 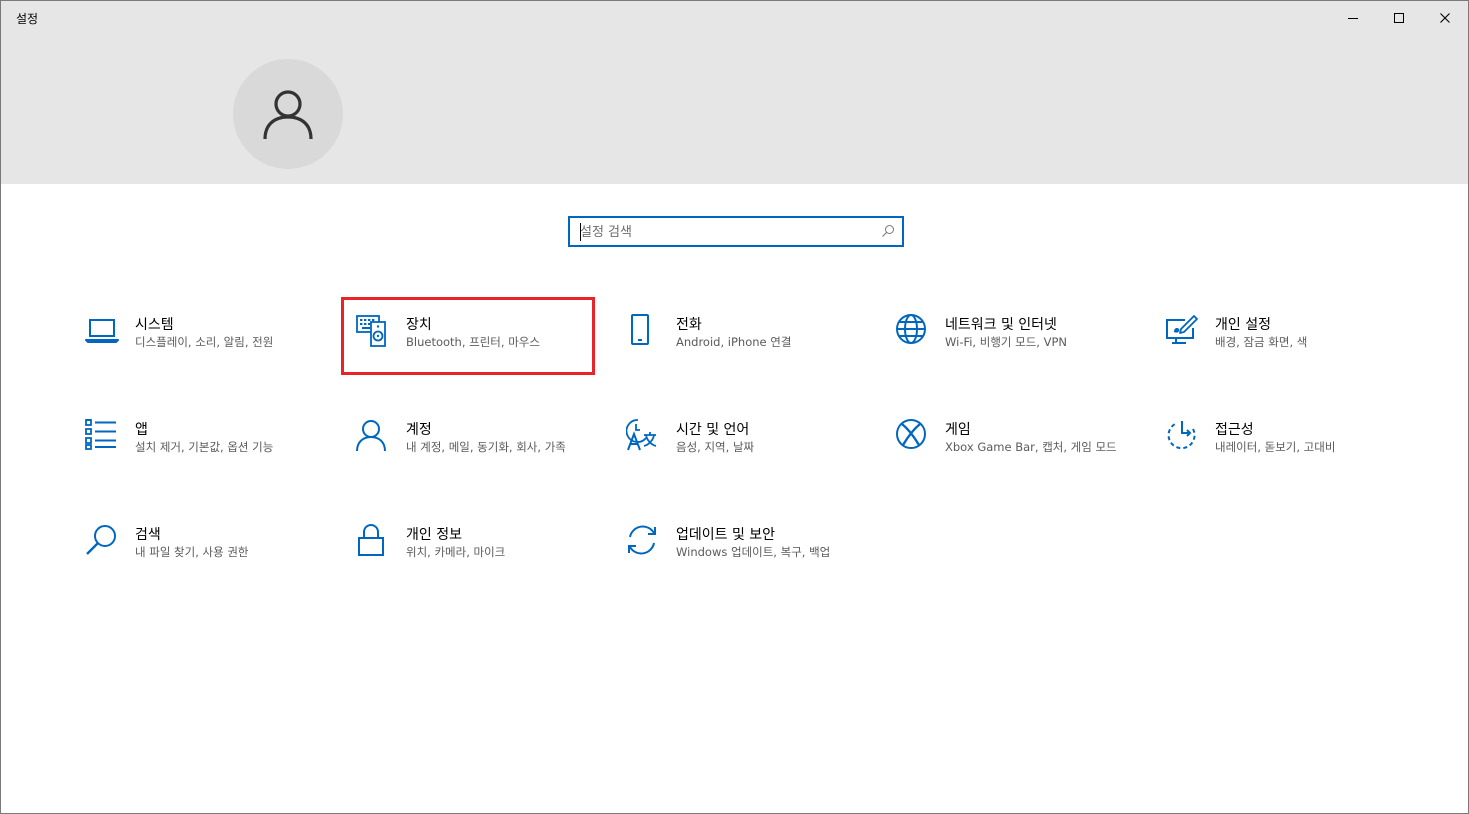 What do you see at coordinates (102, 331) in the screenshot?
I see `laptop-icon` at bounding box center [102, 331].